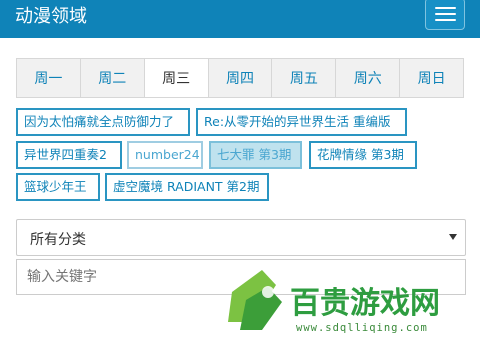 The height and width of the screenshot is (341, 480). I want to click on weekday-tabs: 周一 周二 周三 周四 周五 周六 周日, so click(240, 78).